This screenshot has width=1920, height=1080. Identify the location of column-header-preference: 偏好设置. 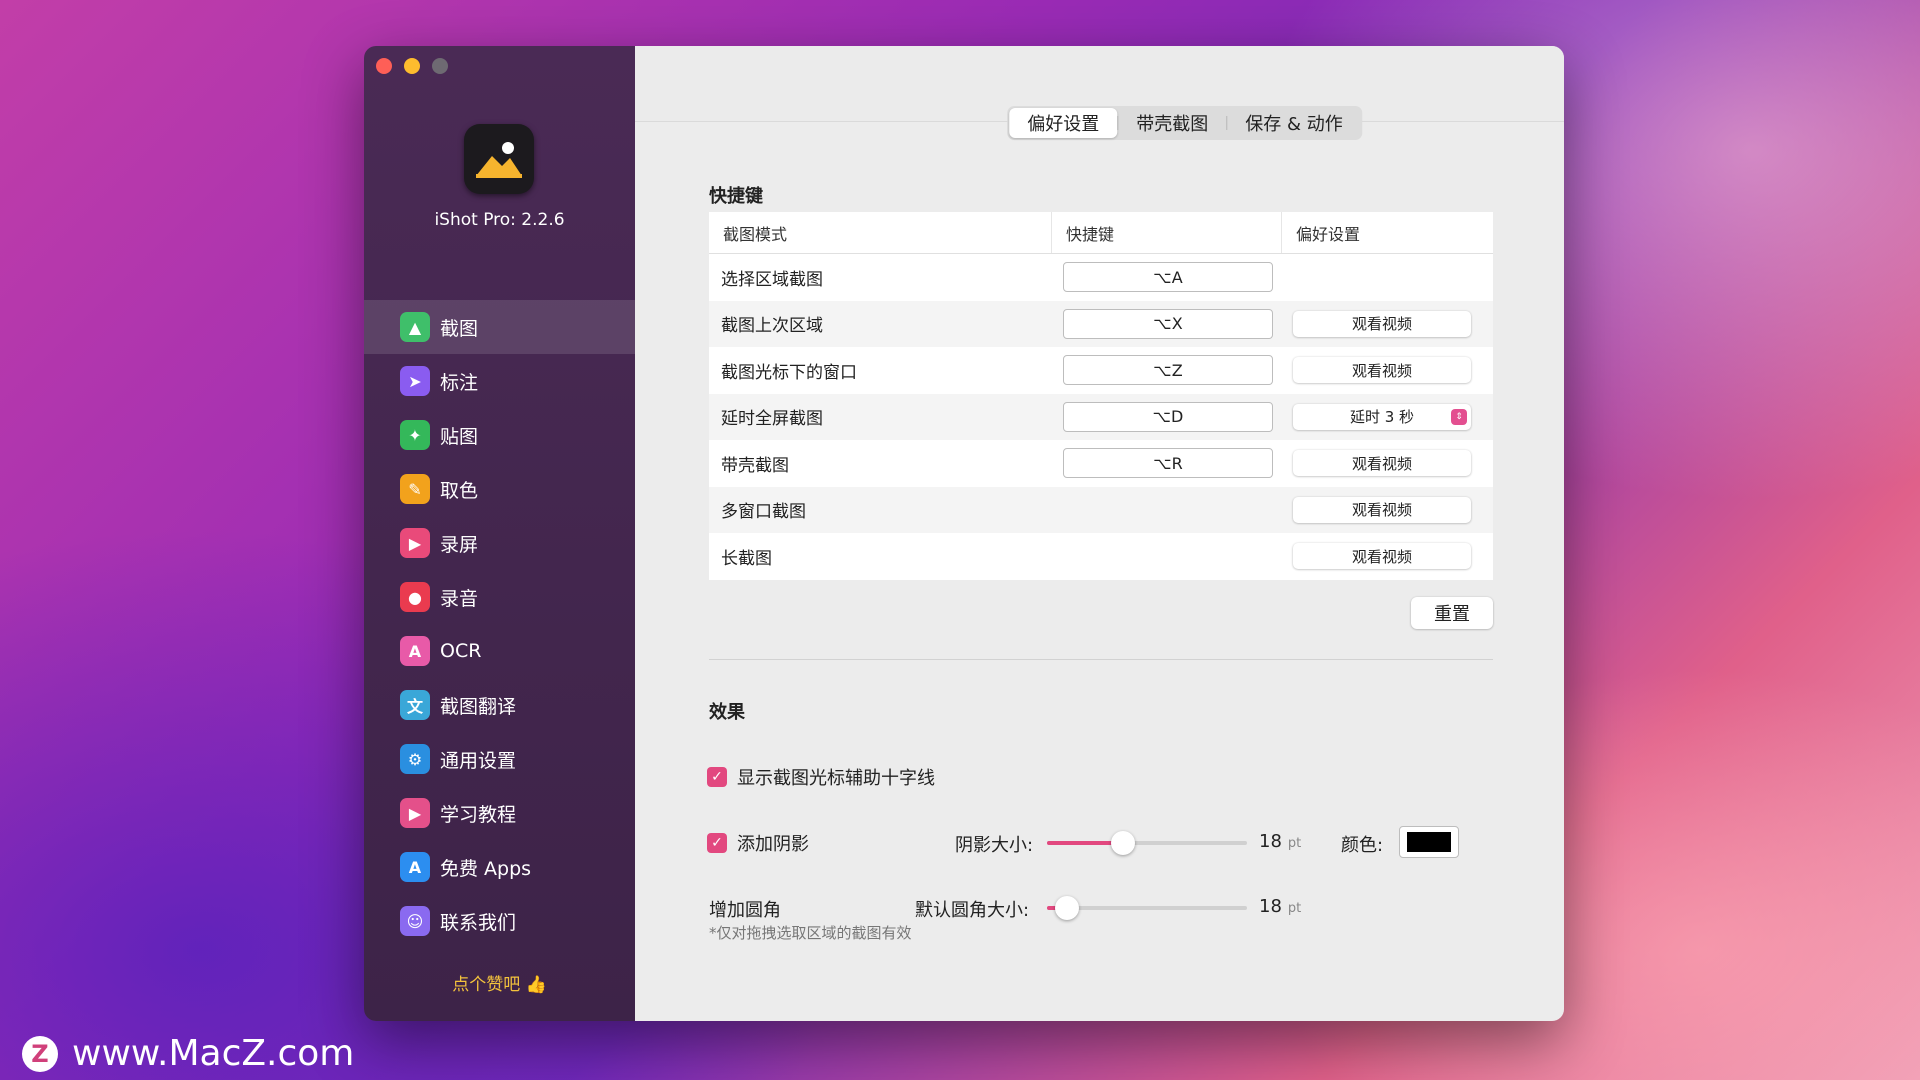
(1387, 232).